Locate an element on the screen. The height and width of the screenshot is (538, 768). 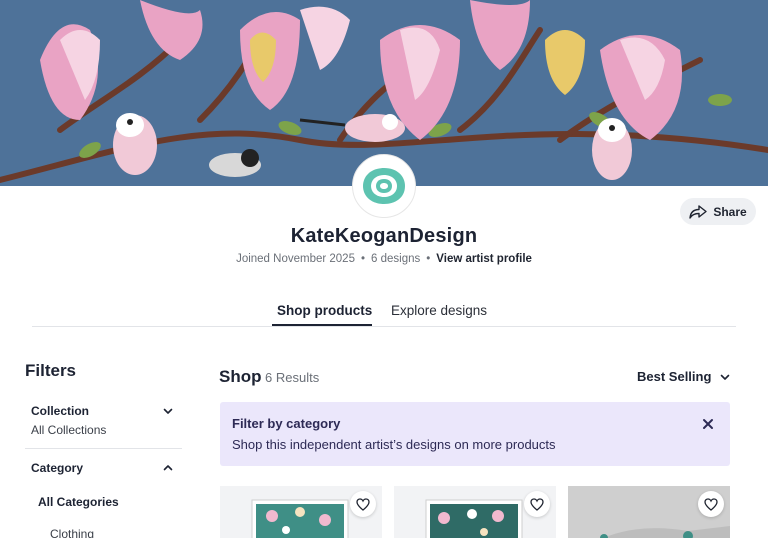
share-button: Share is located at coordinates (718, 211).